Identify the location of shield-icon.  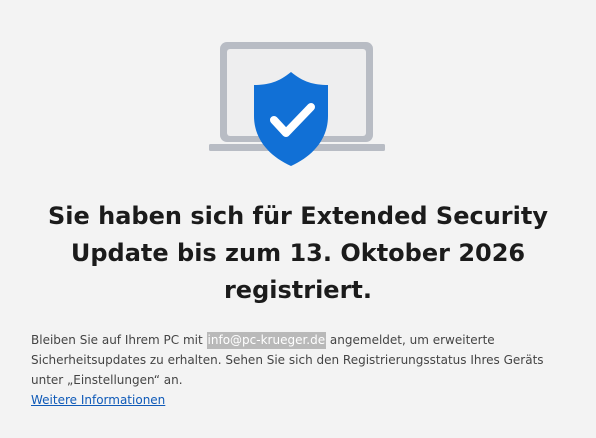
(291, 119).